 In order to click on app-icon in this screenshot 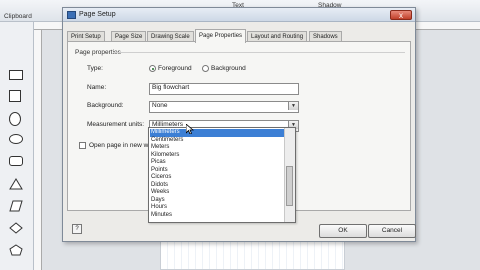, I will do `click(71, 15)`.